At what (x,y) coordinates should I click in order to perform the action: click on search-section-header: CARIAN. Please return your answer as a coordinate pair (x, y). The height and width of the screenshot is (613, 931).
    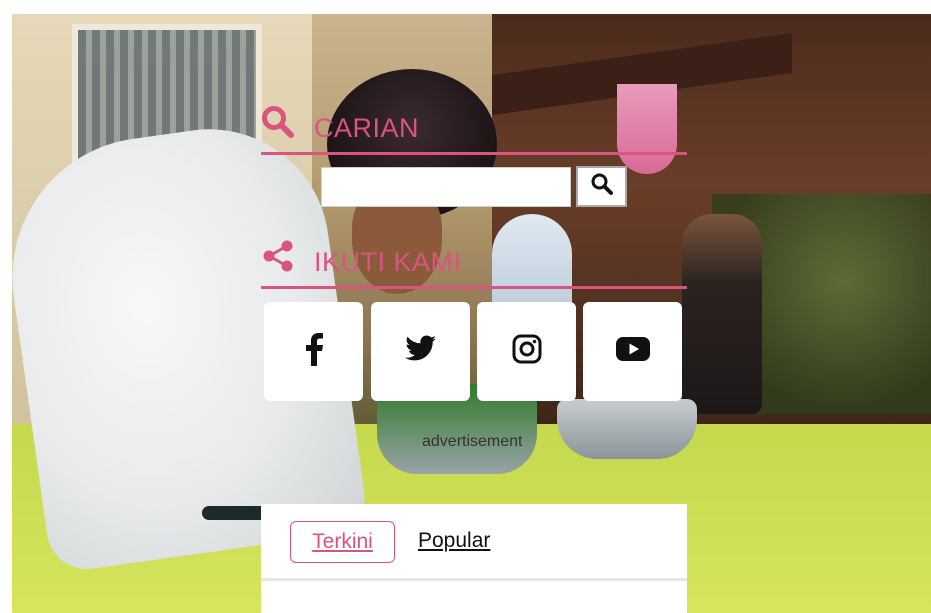
    Looking at the image, I should click on (474, 127).